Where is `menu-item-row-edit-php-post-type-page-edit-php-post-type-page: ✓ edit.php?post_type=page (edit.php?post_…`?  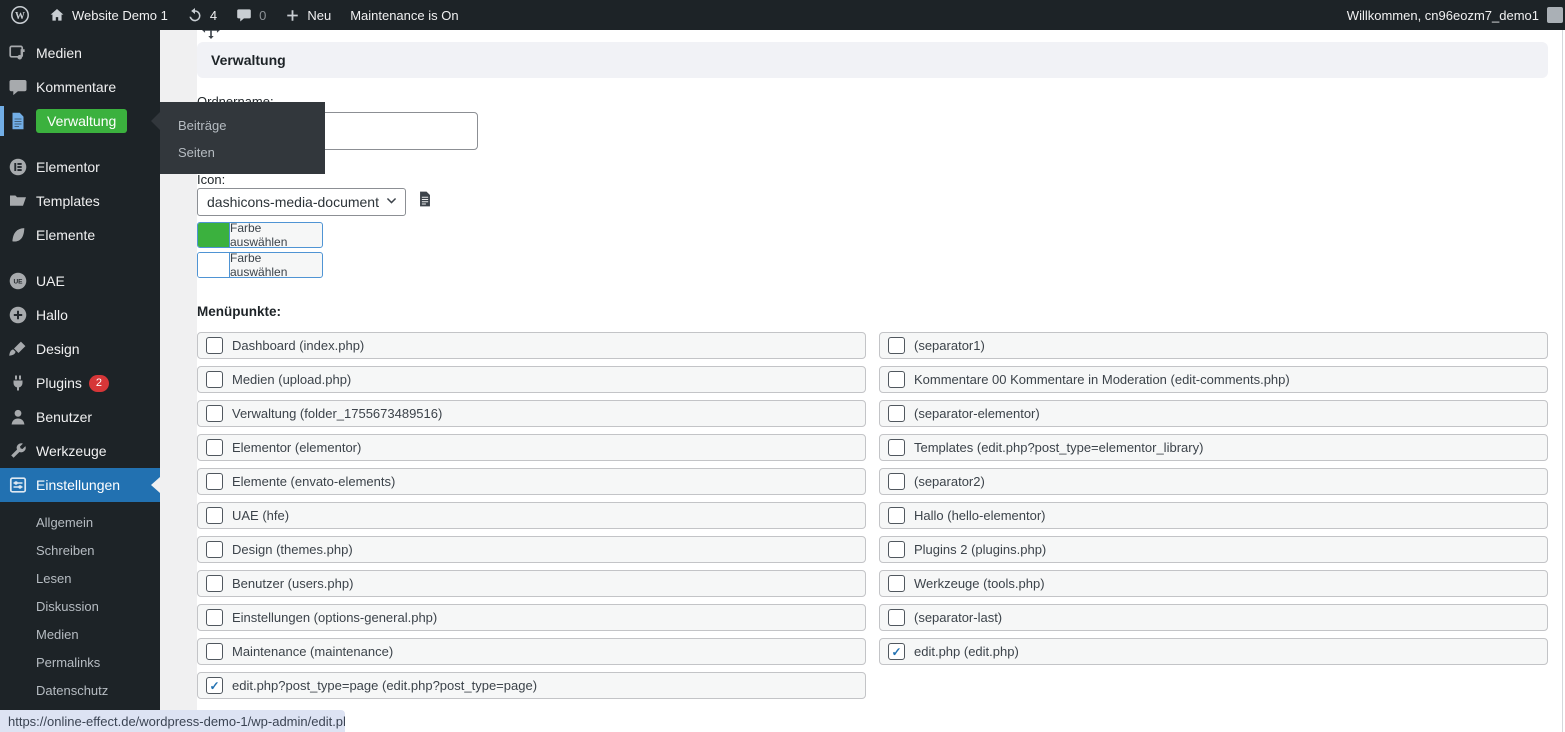
menu-item-row-edit-php-post-type-page-edit-php-post-type-page: ✓ edit.php?post_type=page (edit.php?post_… is located at coordinates (531, 685).